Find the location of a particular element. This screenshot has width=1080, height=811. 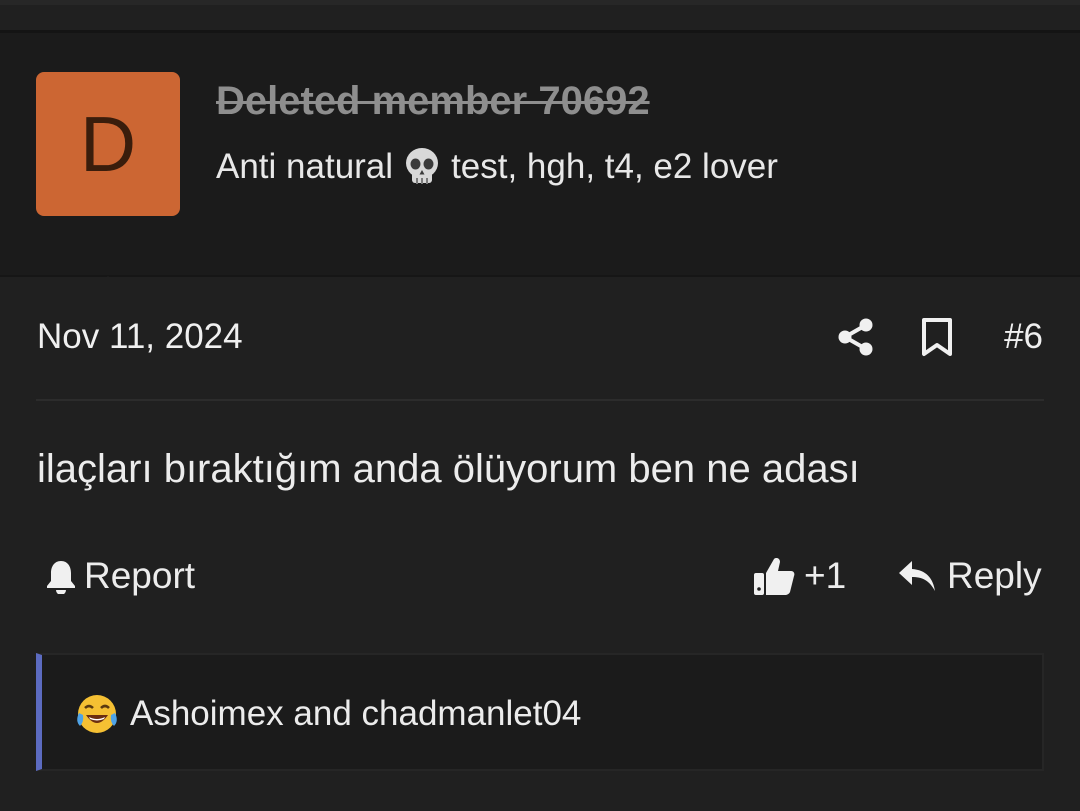

report-button: Report is located at coordinates (119, 576).